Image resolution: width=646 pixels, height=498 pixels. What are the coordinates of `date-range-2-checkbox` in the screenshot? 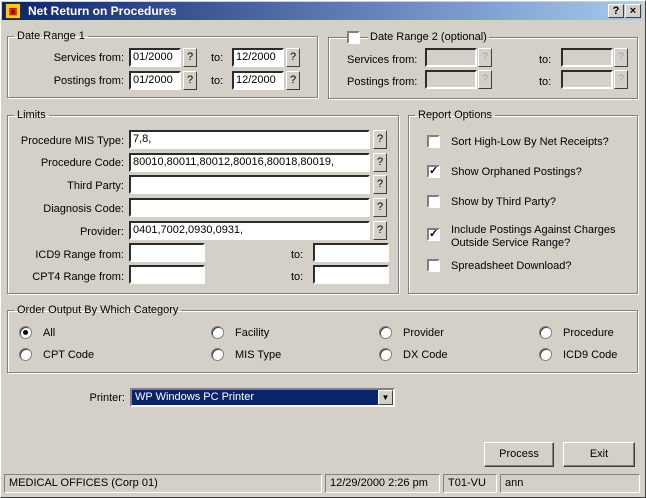 It's located at (353, 37).